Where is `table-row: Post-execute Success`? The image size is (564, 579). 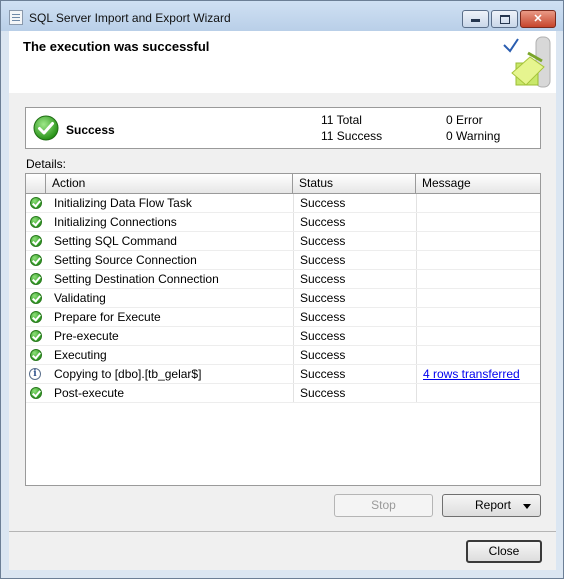 table-row: Post-execute Success is located at coordinates (283, 393).